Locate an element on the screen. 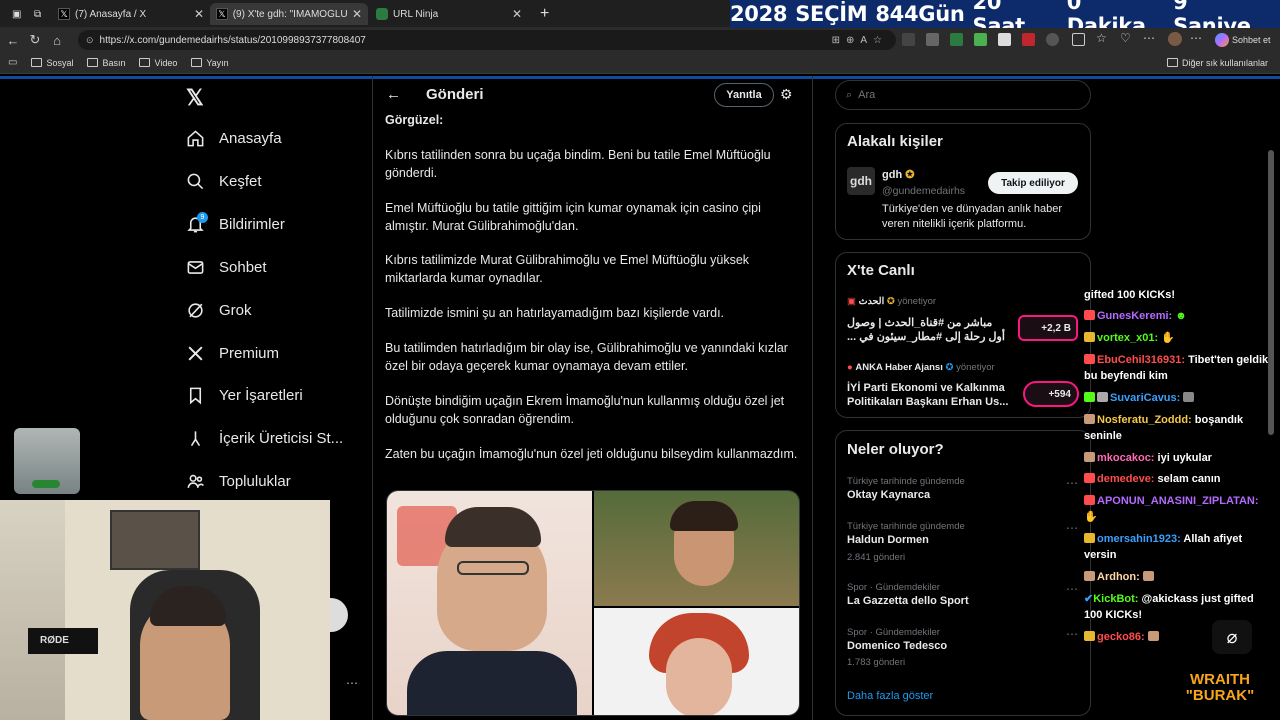  sidebar-item-yer-isaretleri: Yer İşaretleri is located at coordinates (244, 395).